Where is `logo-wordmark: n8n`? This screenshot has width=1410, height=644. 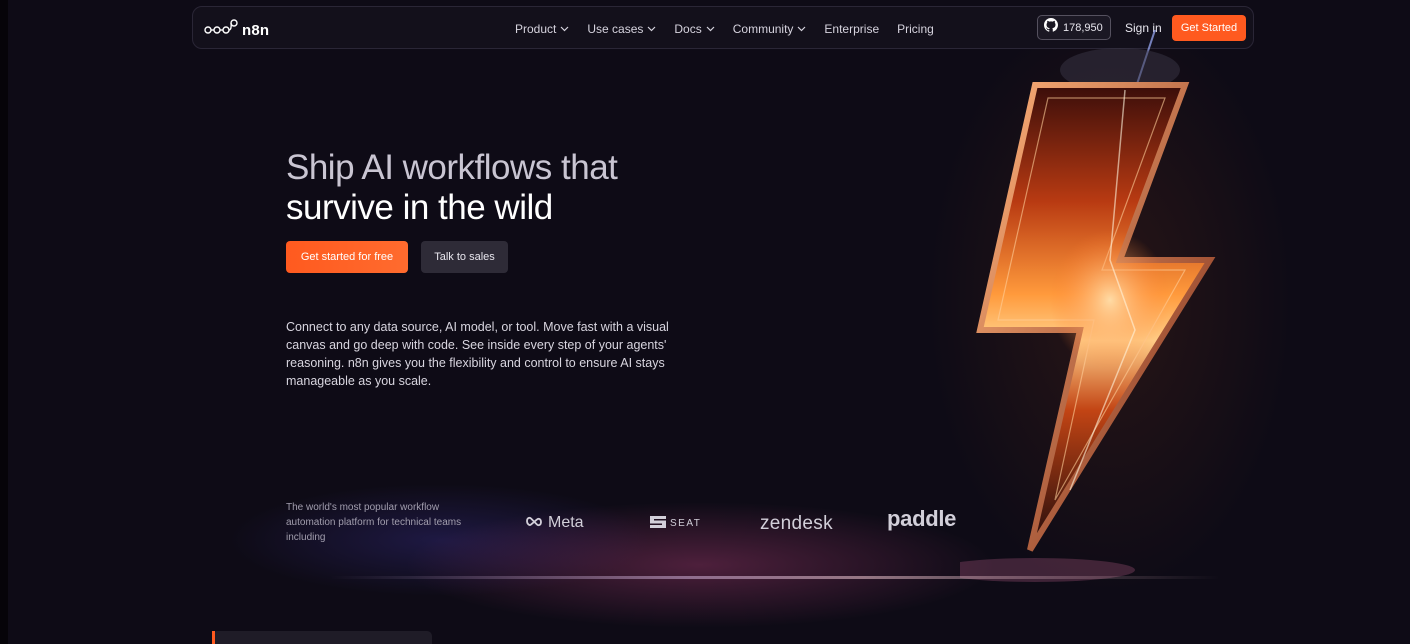 logo-wordmark: n8n is located at coordinates (256, 30).